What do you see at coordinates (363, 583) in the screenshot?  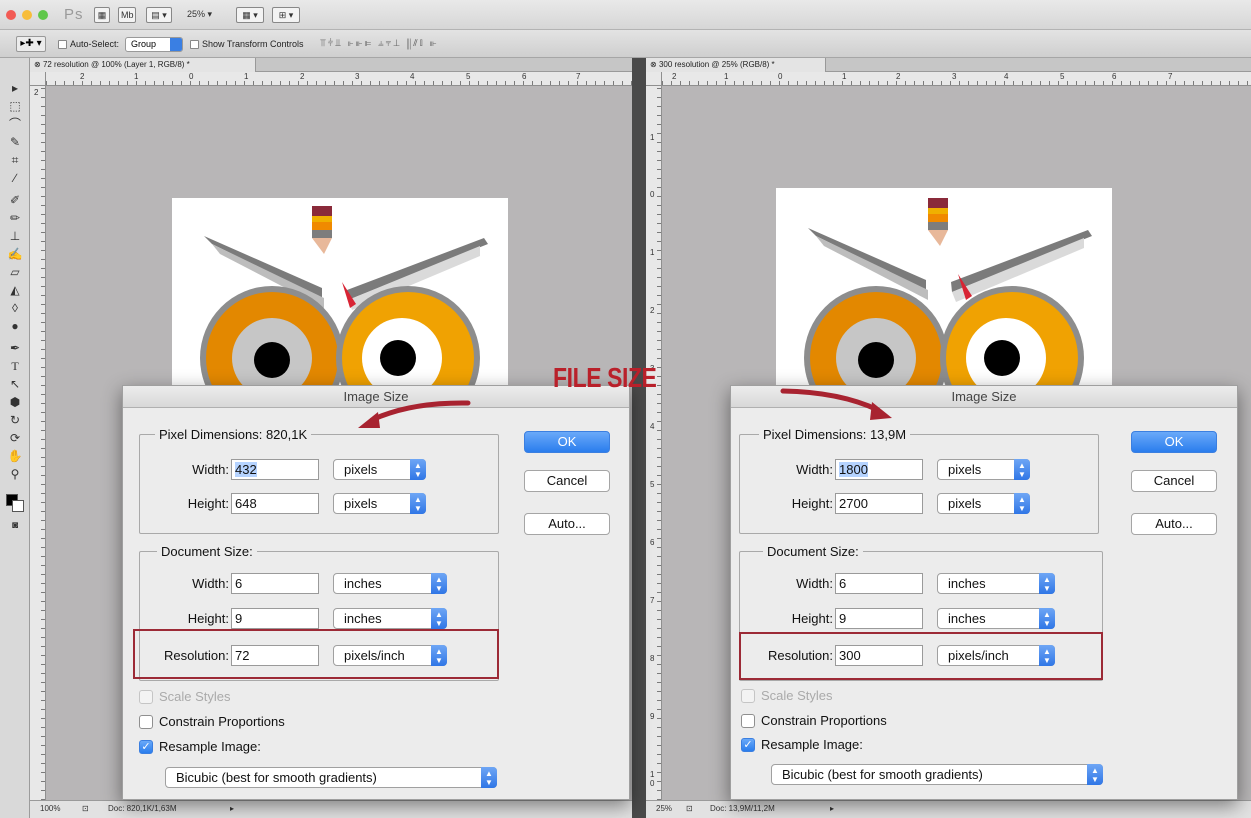 I see `doc-width-unit: inches` at bounding box center [363, 583].